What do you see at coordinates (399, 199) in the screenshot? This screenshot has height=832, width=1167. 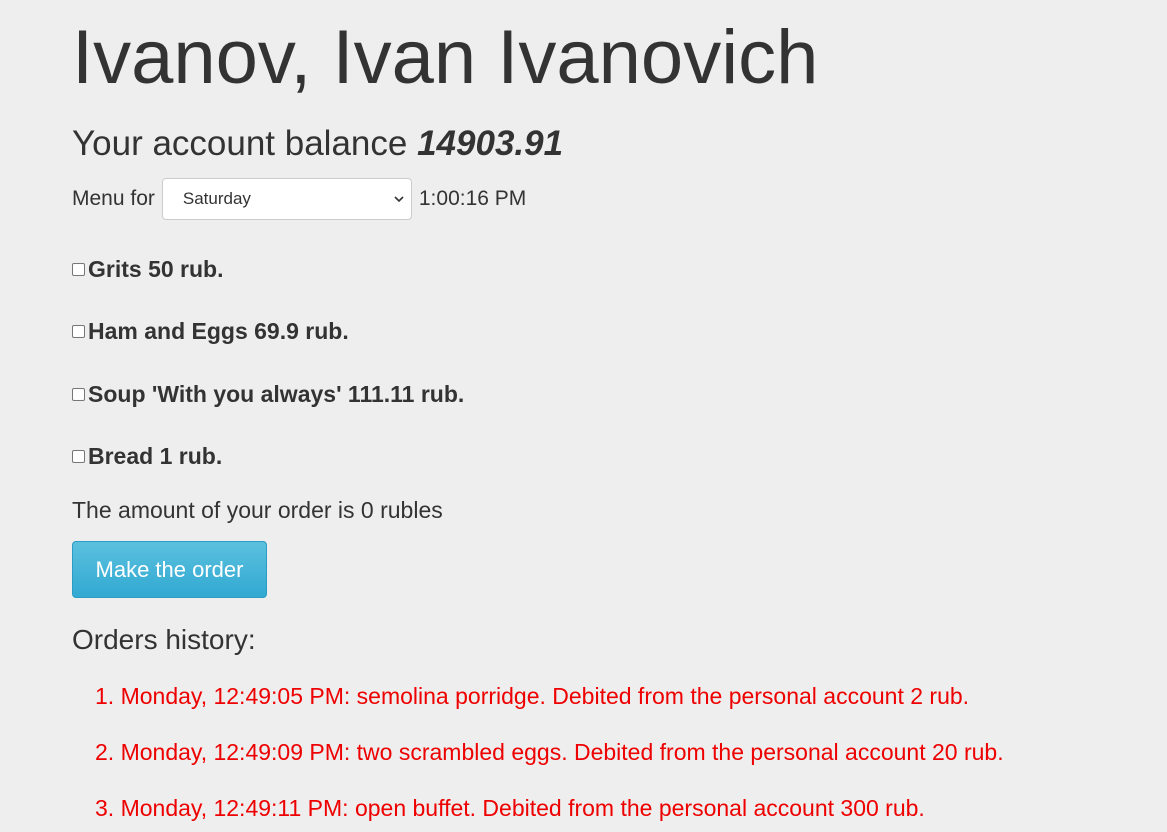 I see `chevron-down-icon` at bounding box center [399, 199].